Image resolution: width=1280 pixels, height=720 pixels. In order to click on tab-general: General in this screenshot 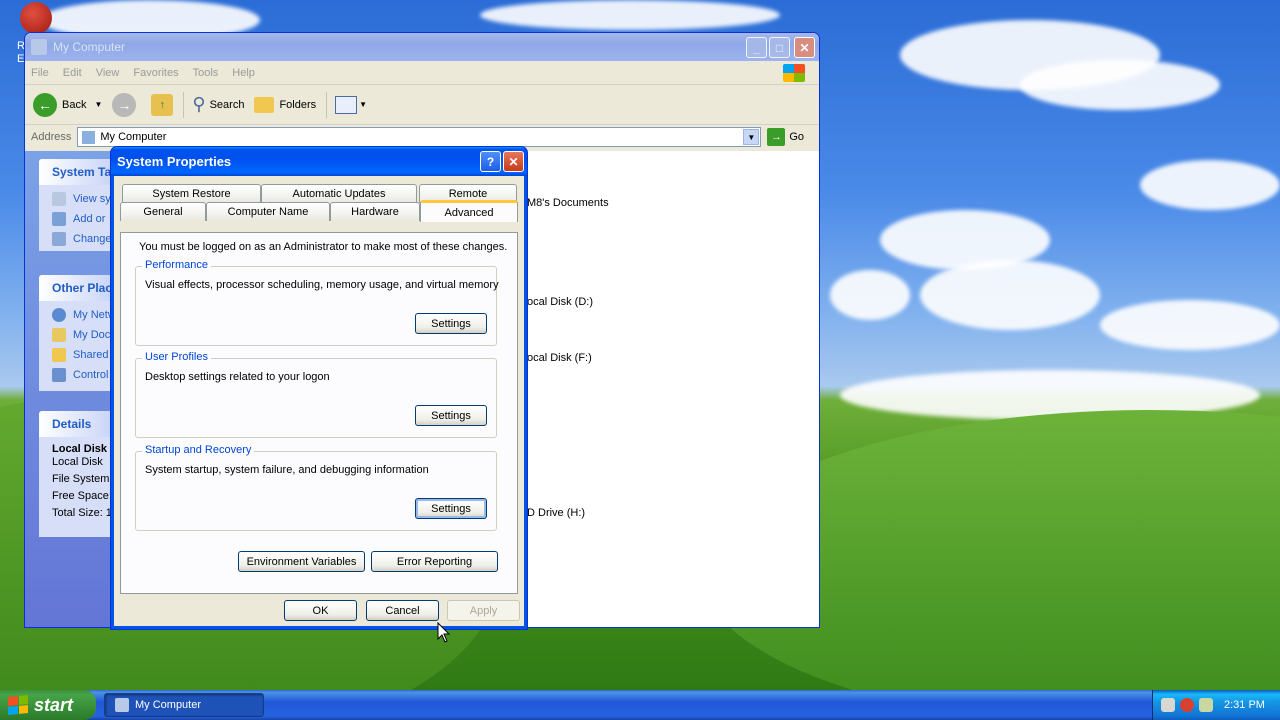, I will do `click(163, 211)`.